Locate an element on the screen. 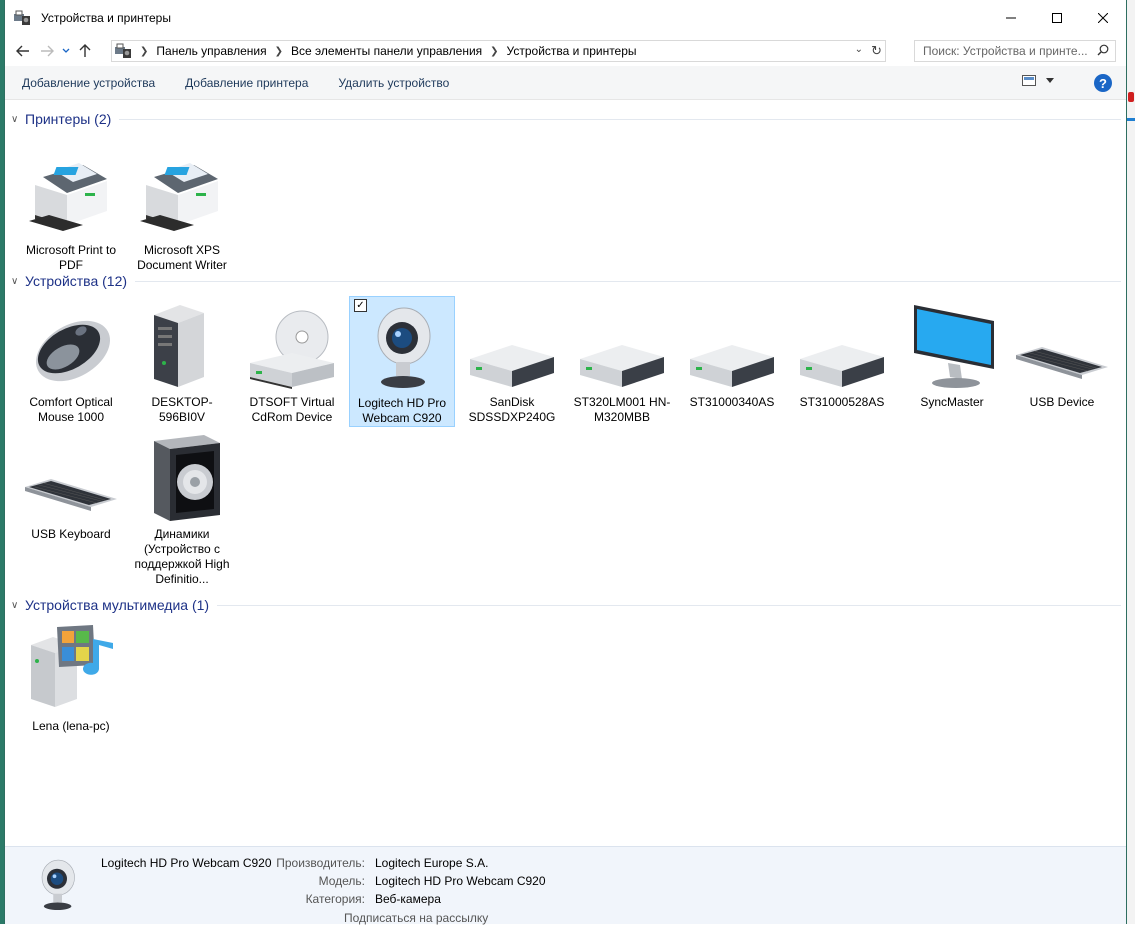 This screenshot has width=1135, height=925. background-text: Подписаться на рассылку is located at coordinates (416, 918).